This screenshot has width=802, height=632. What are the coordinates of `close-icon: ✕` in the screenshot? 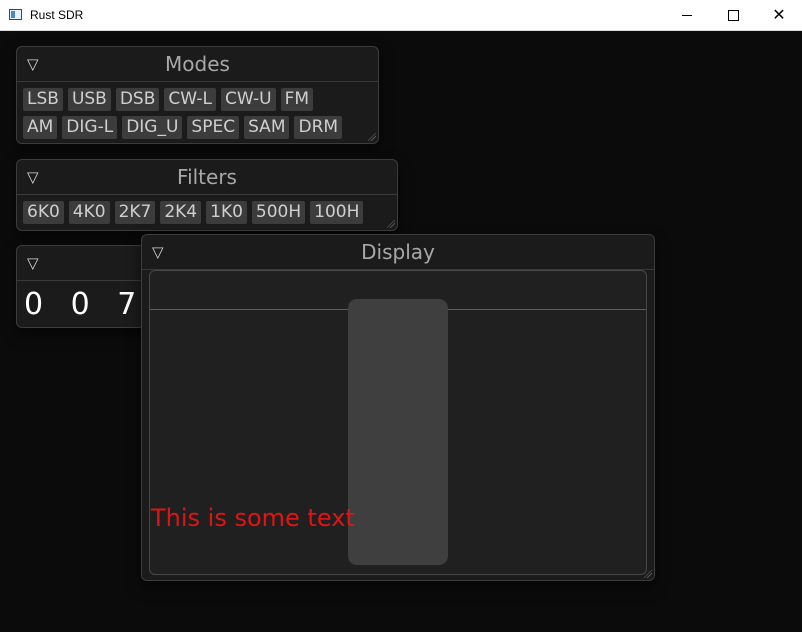 It's located at (779, 14).